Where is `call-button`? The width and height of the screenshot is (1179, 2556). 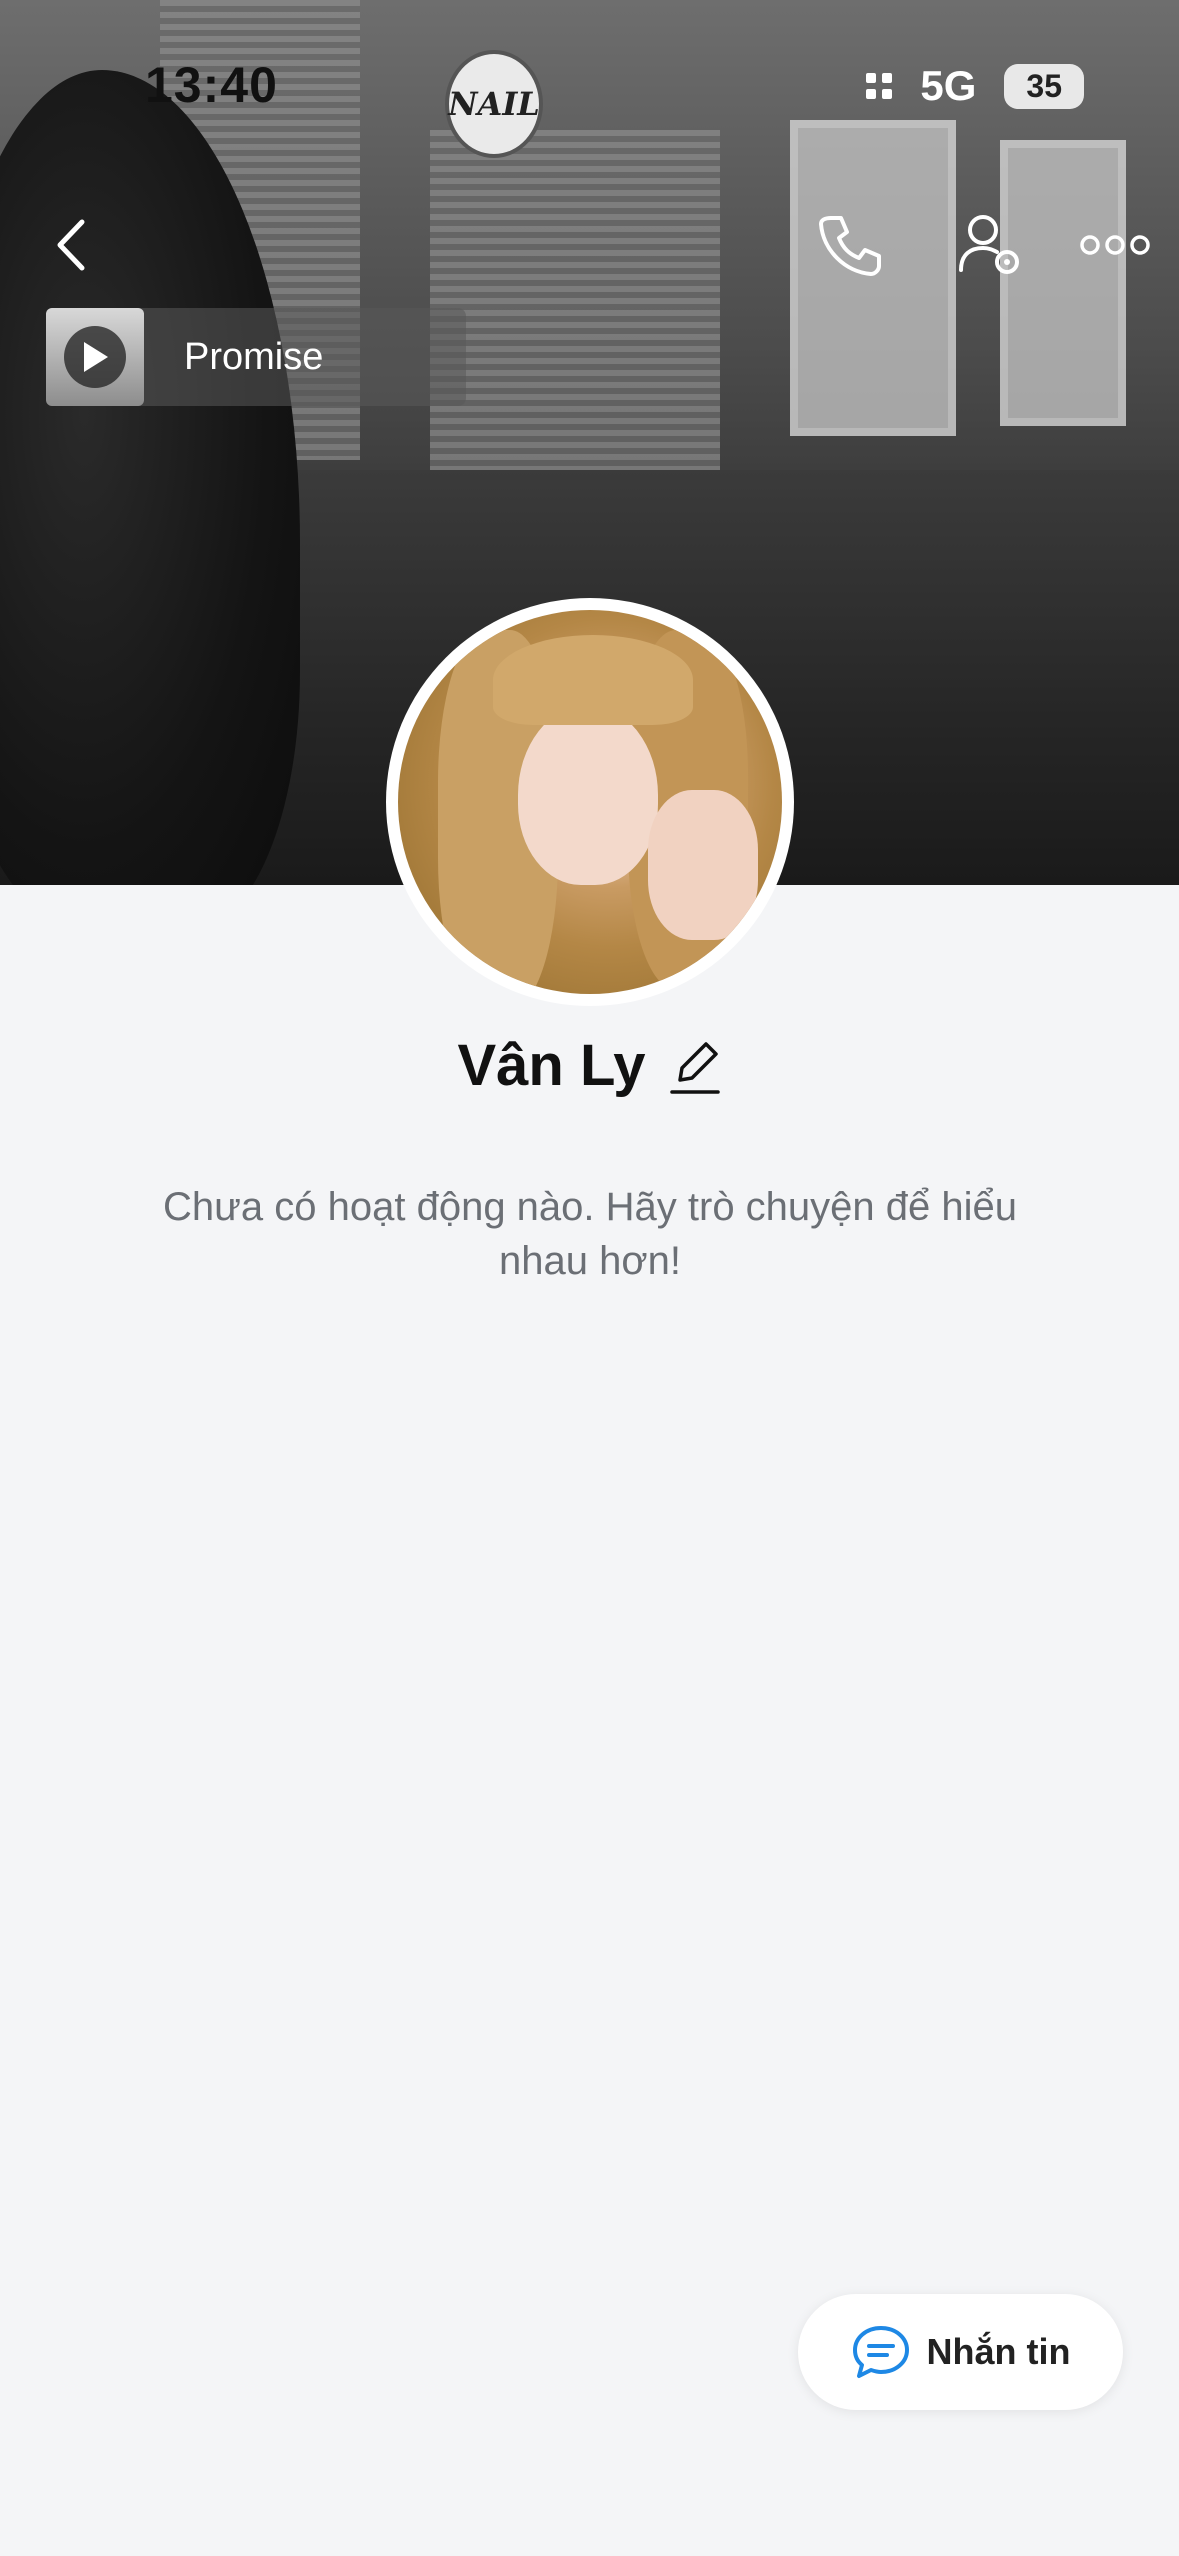 call-button is located at coordinates (850, 245).